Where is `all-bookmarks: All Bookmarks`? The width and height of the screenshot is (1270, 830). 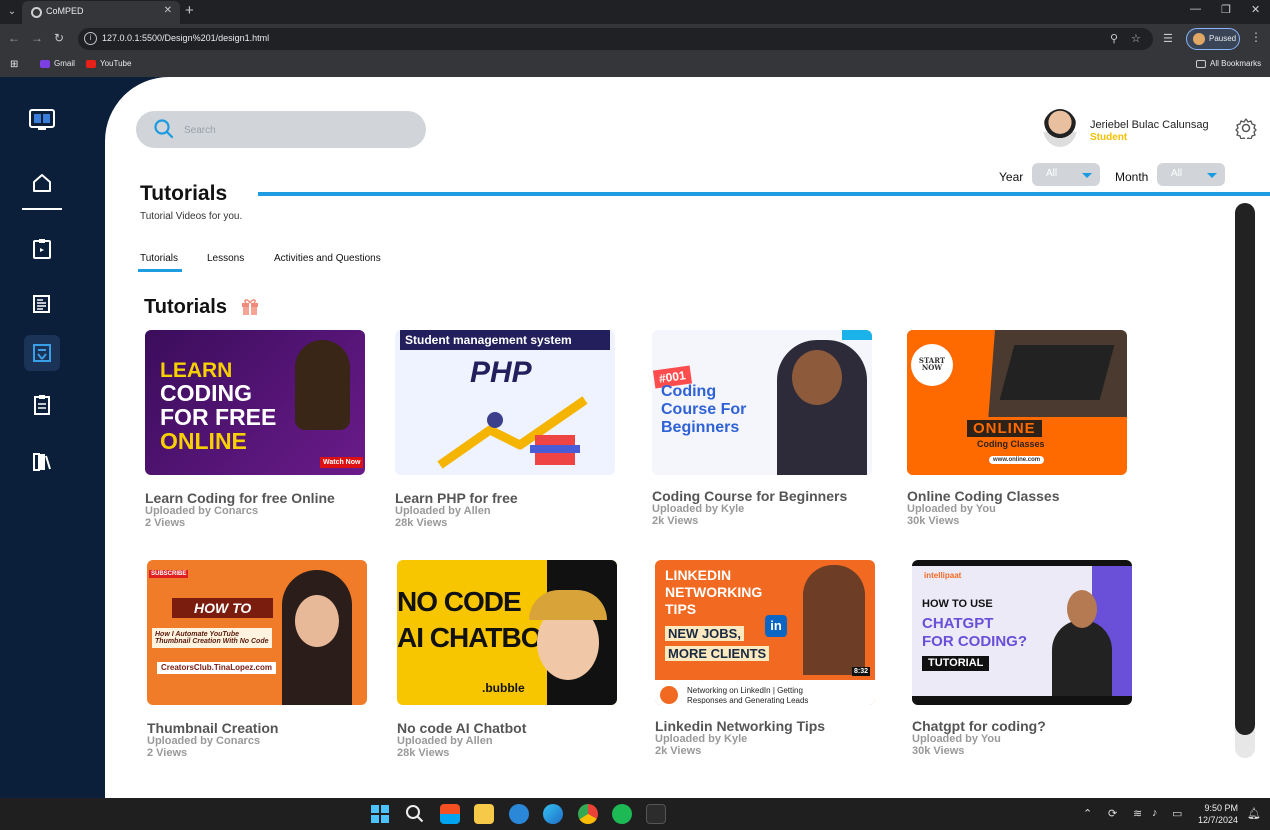
all-bookmarks: All Bookmarks is located at coordinates (1228, 63).